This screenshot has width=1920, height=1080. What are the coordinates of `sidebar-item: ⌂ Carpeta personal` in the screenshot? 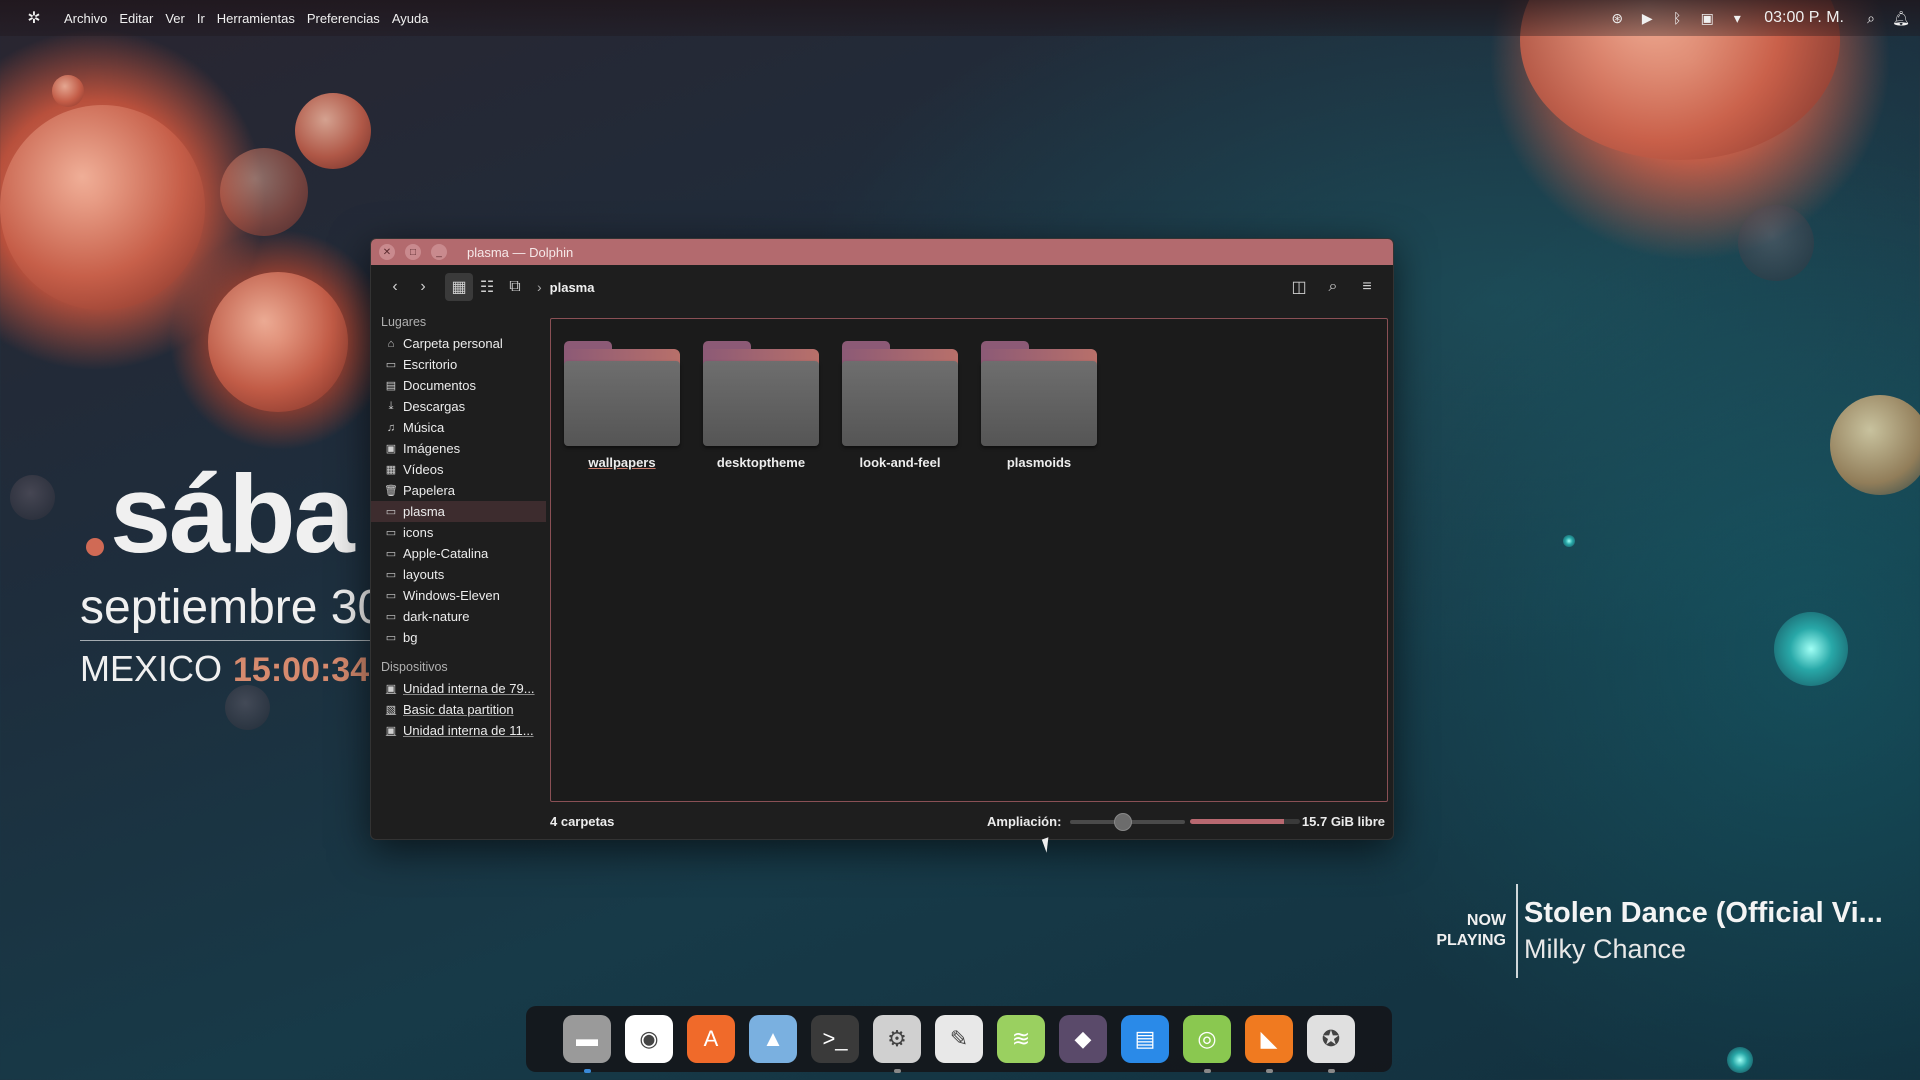 It's located at (458, 343).